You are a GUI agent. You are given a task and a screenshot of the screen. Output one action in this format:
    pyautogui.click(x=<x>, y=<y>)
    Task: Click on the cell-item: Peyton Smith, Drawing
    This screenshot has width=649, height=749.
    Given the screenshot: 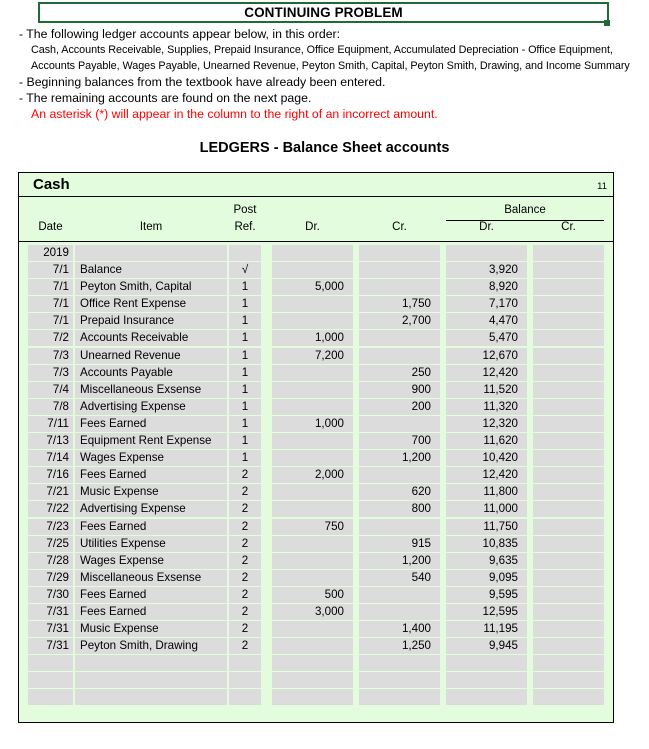 What is the action you would take?
    pyautogui.click(x=151, y=646)
    